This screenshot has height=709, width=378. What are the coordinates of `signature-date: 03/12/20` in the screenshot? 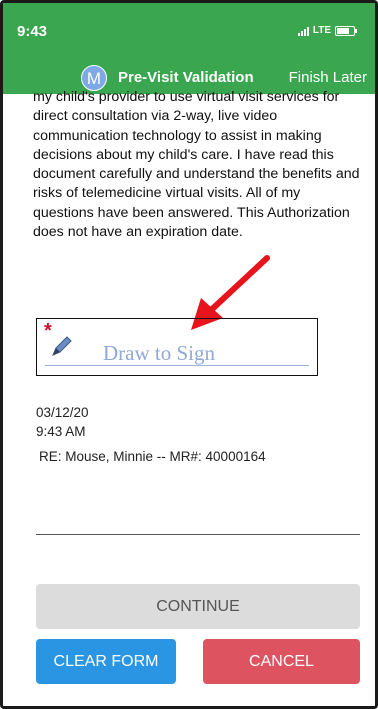 It's located at (62, 412).